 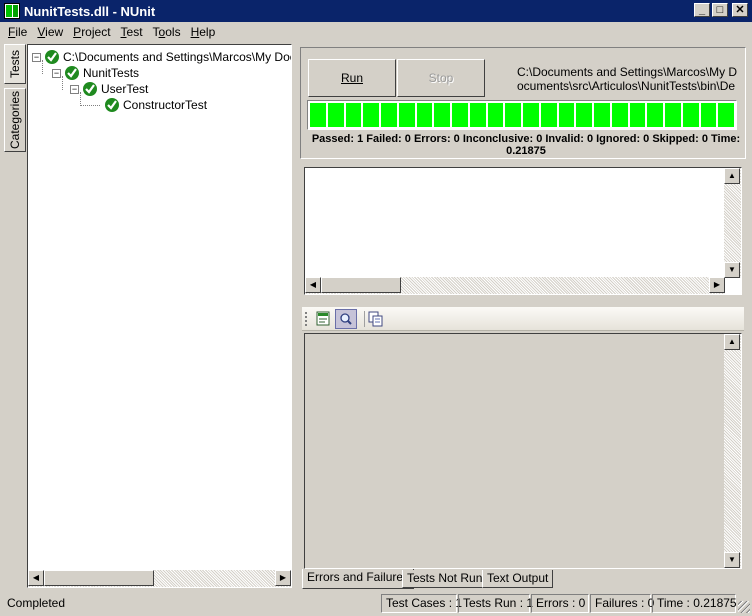 What do you see at coordinates (376, 32) in the screenshot?
I see `menu-bar: File View Project Test Tools Help` at bounding box center [376, 32].